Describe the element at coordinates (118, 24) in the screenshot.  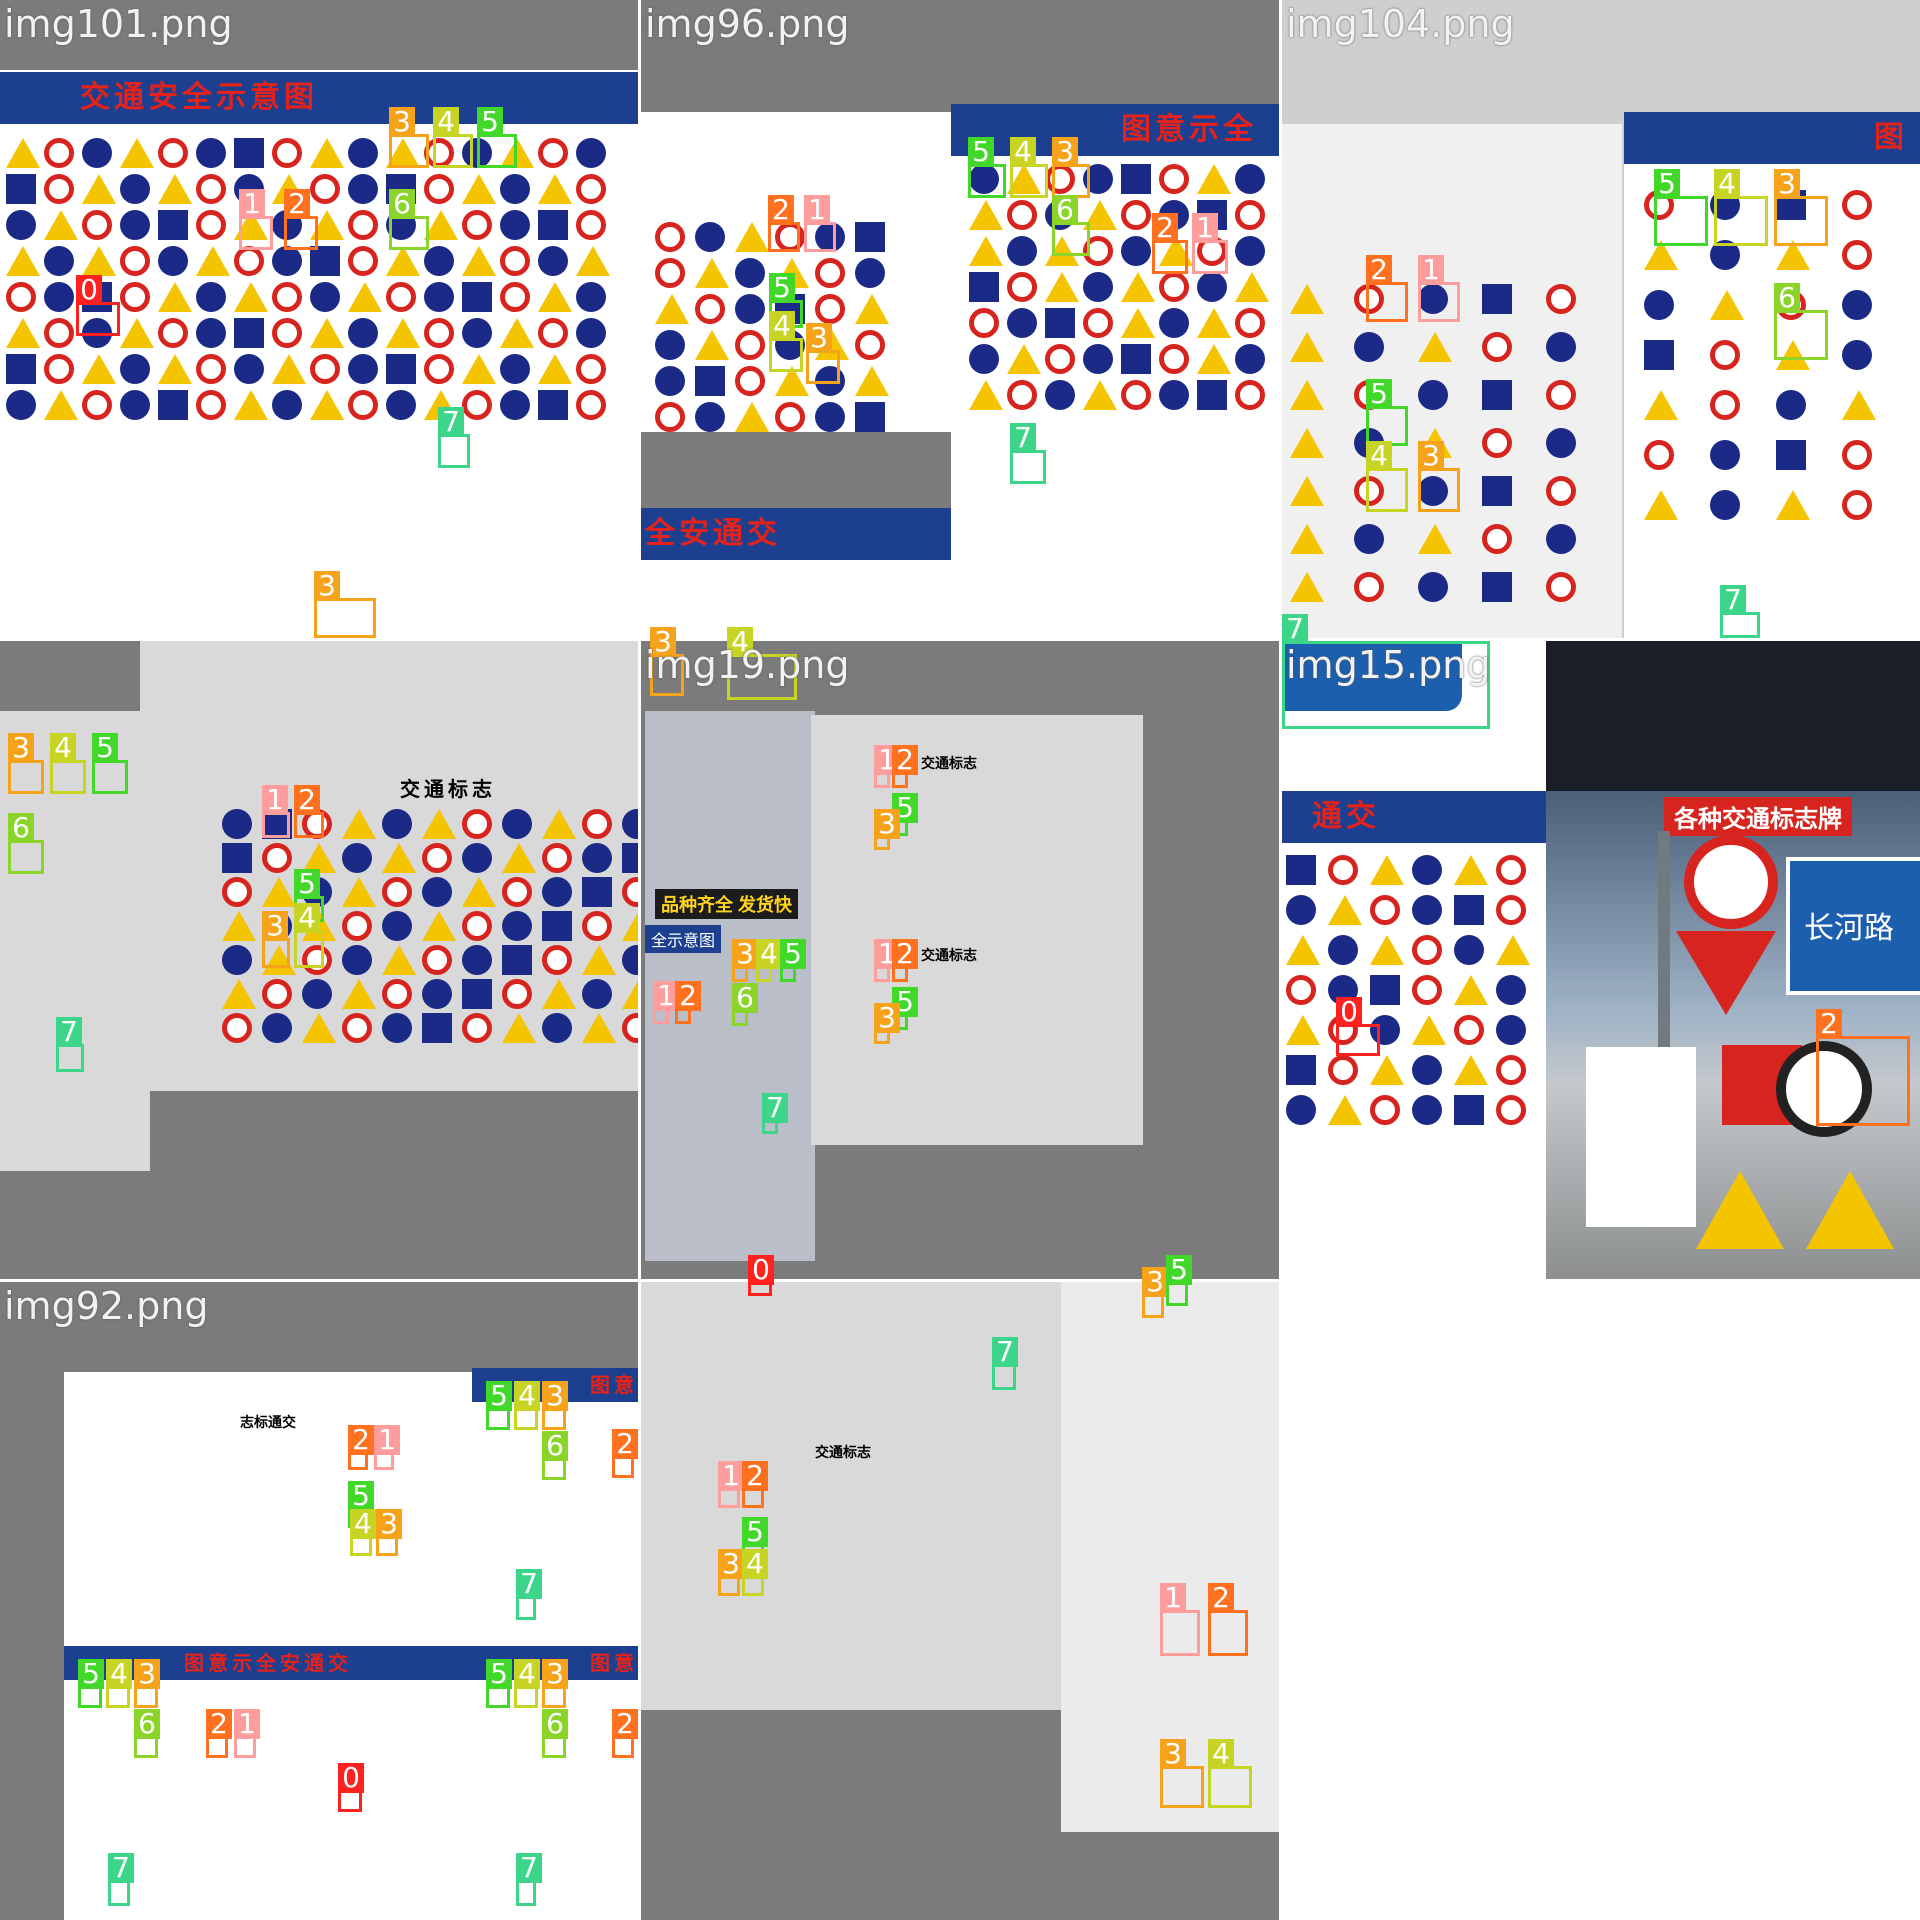
I see `tile-filename: img101.png` at that location.